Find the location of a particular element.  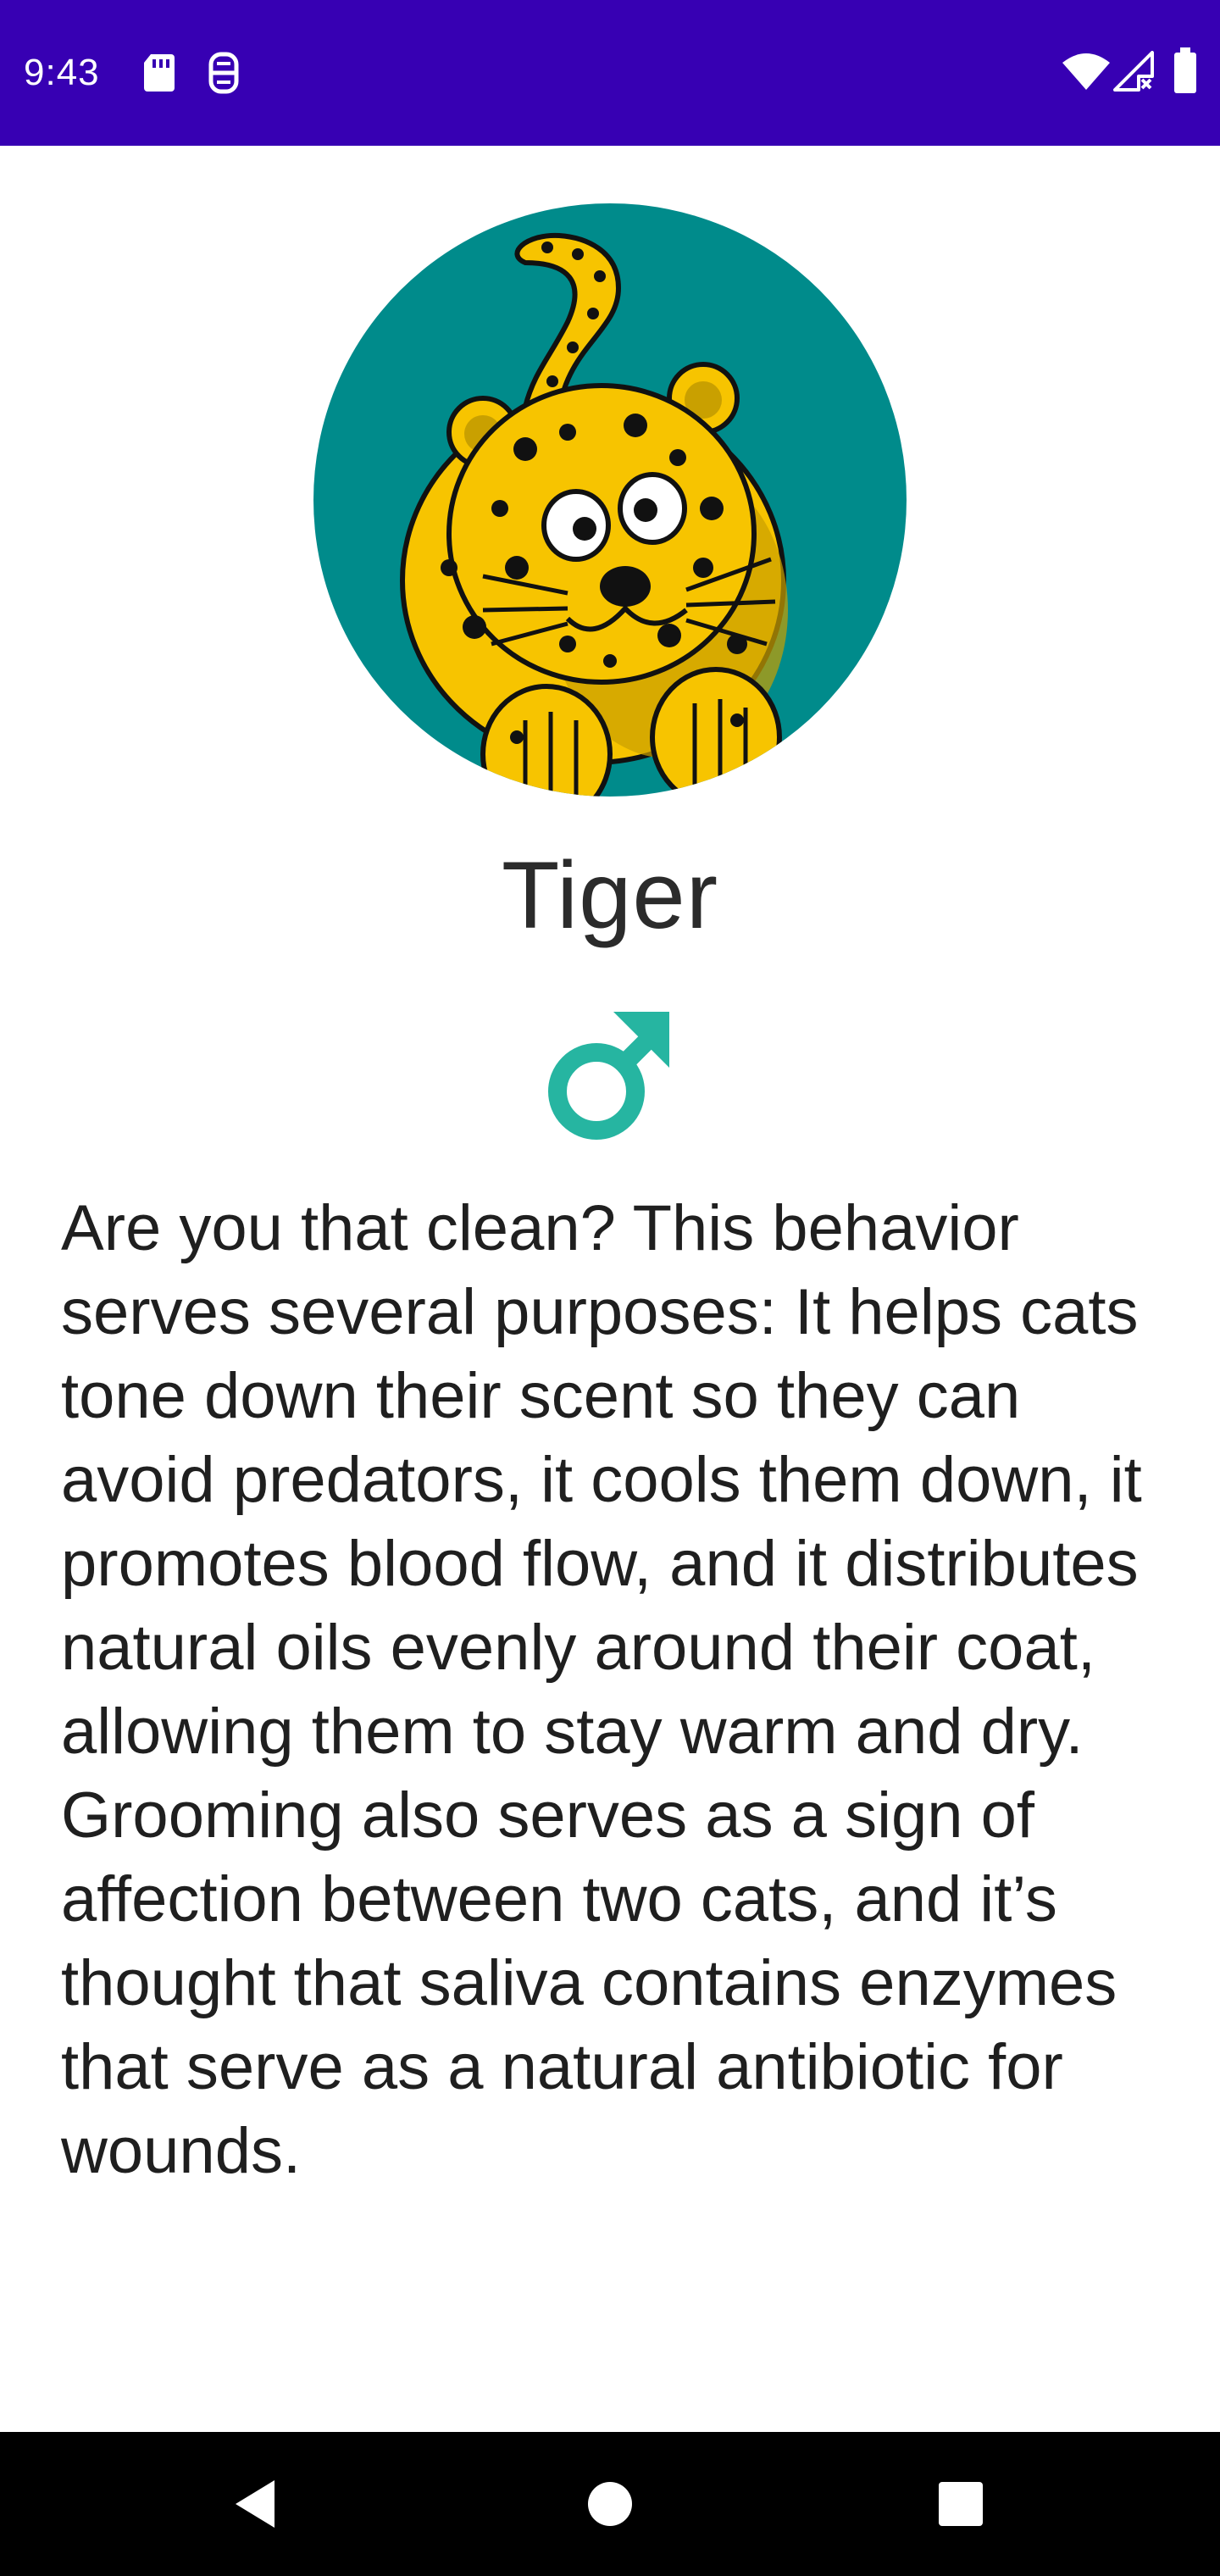

wifi-icon is located at coordinates (1086, 71).